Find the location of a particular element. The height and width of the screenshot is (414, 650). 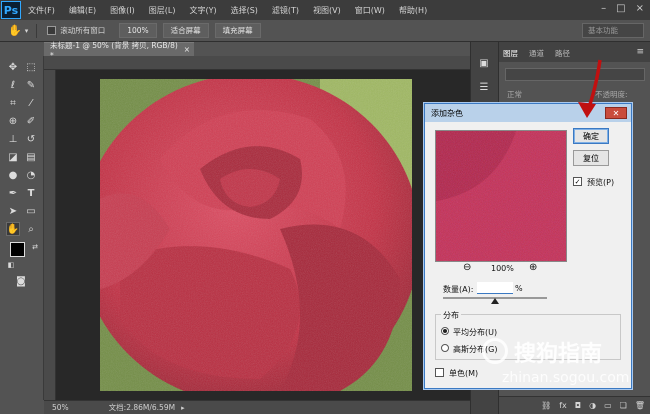

tool-preset-chevron-icon: ▾ is located at coordinates (27, 31).